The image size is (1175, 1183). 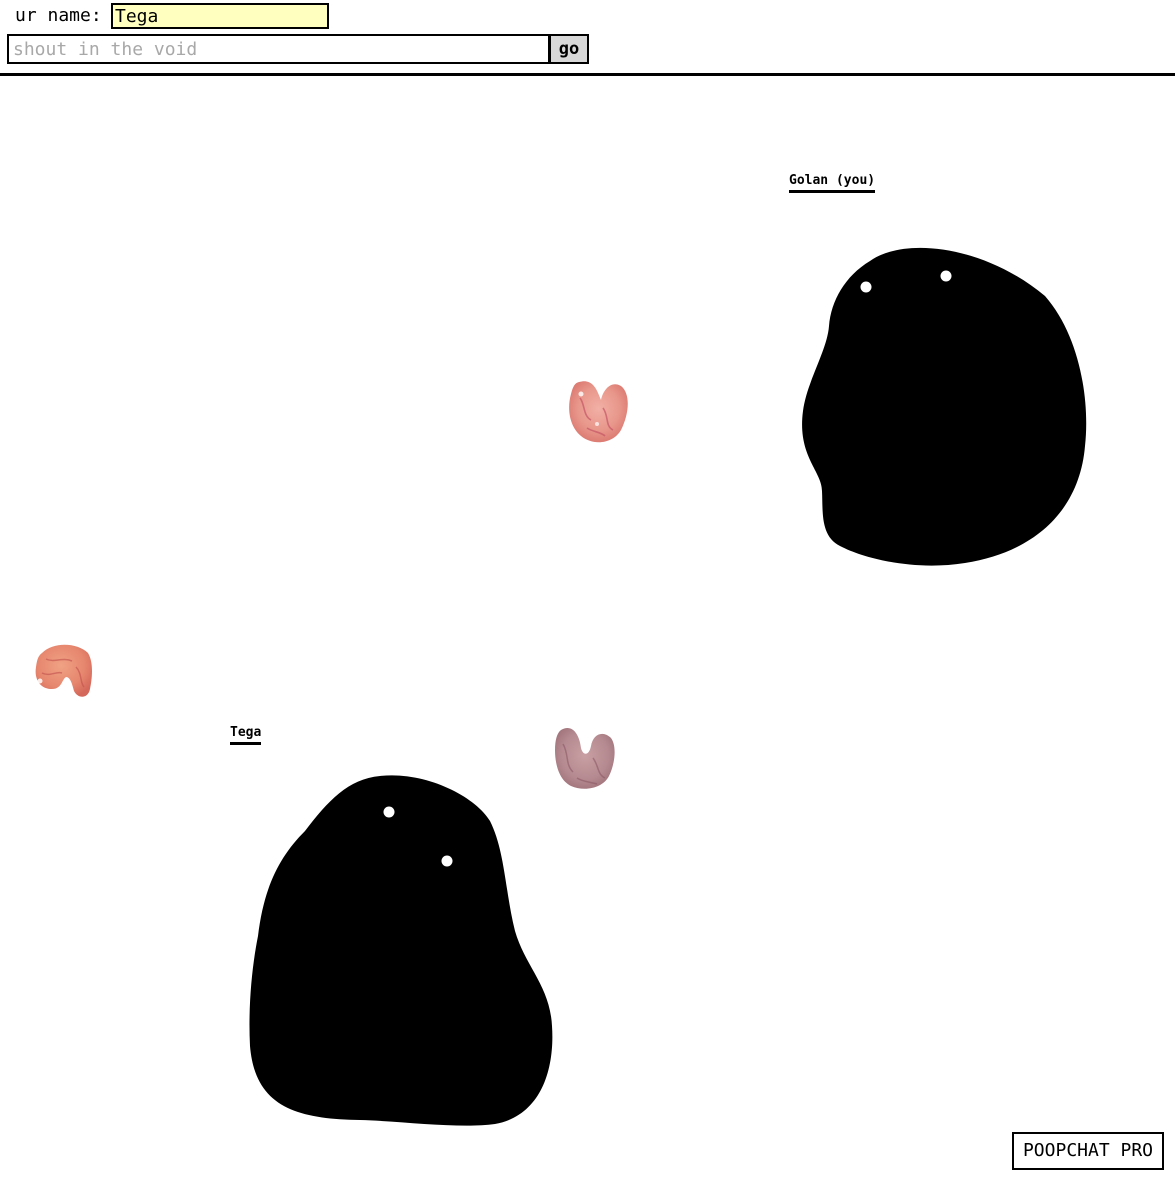 I want to click on brand-badge: POOPCHAT PRO, so click(x=1088, y=1151).